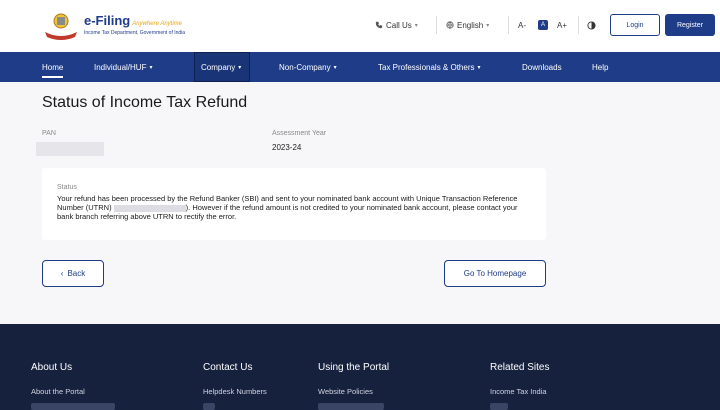 This screenshot has height=410, width=720. What do you see at coordinates (287, 147) in the screenshot?
I see `assessment-year-value: 2023-24` at bounding box center [287, 147].